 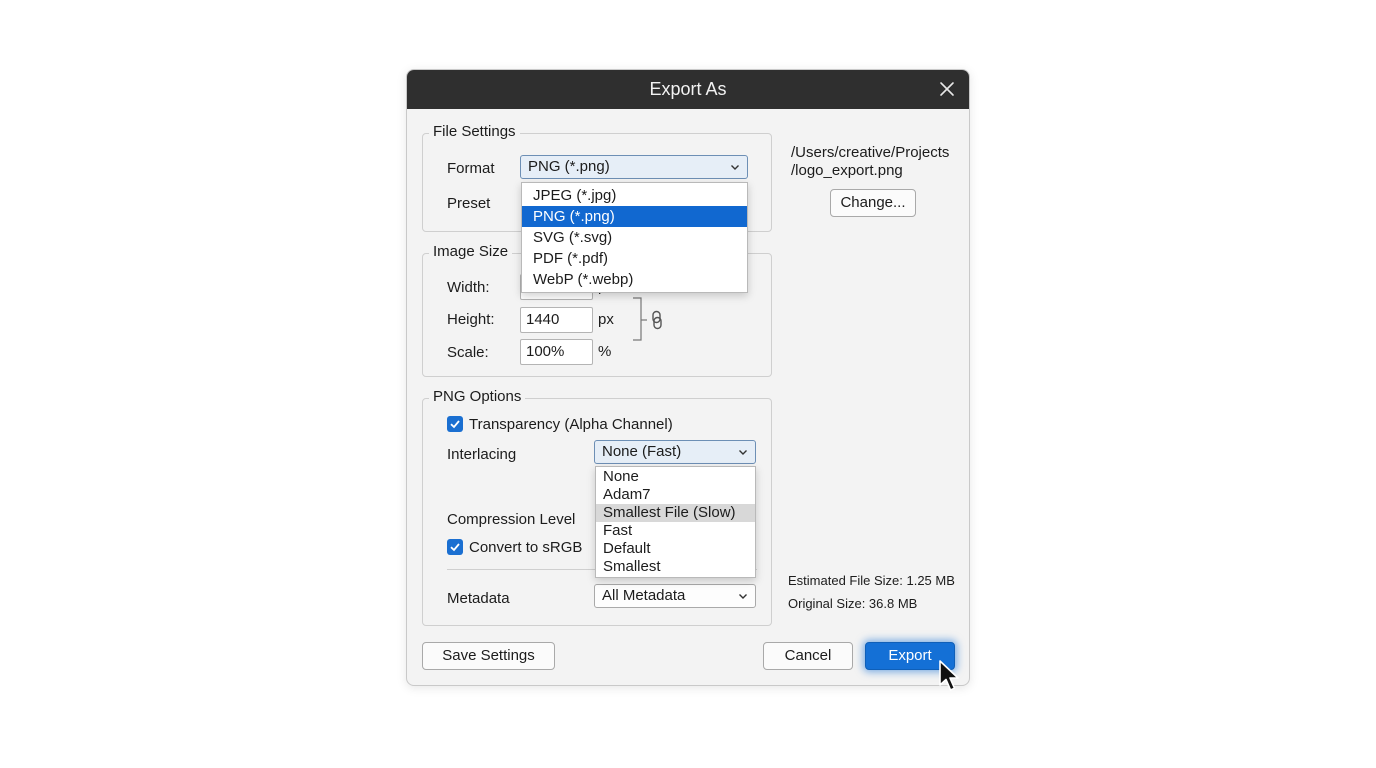 I want to click on interlacing-option-fast: Fast, so click(x=675, y=531).